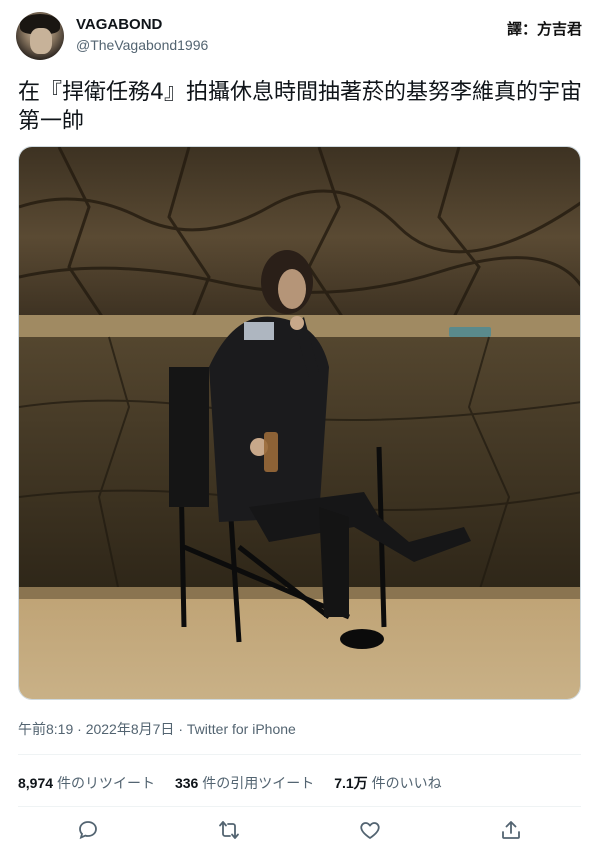  Describe the element at coordinates (36, 783) in the screenshot. I see `retweets-count: 8,974` at that location.